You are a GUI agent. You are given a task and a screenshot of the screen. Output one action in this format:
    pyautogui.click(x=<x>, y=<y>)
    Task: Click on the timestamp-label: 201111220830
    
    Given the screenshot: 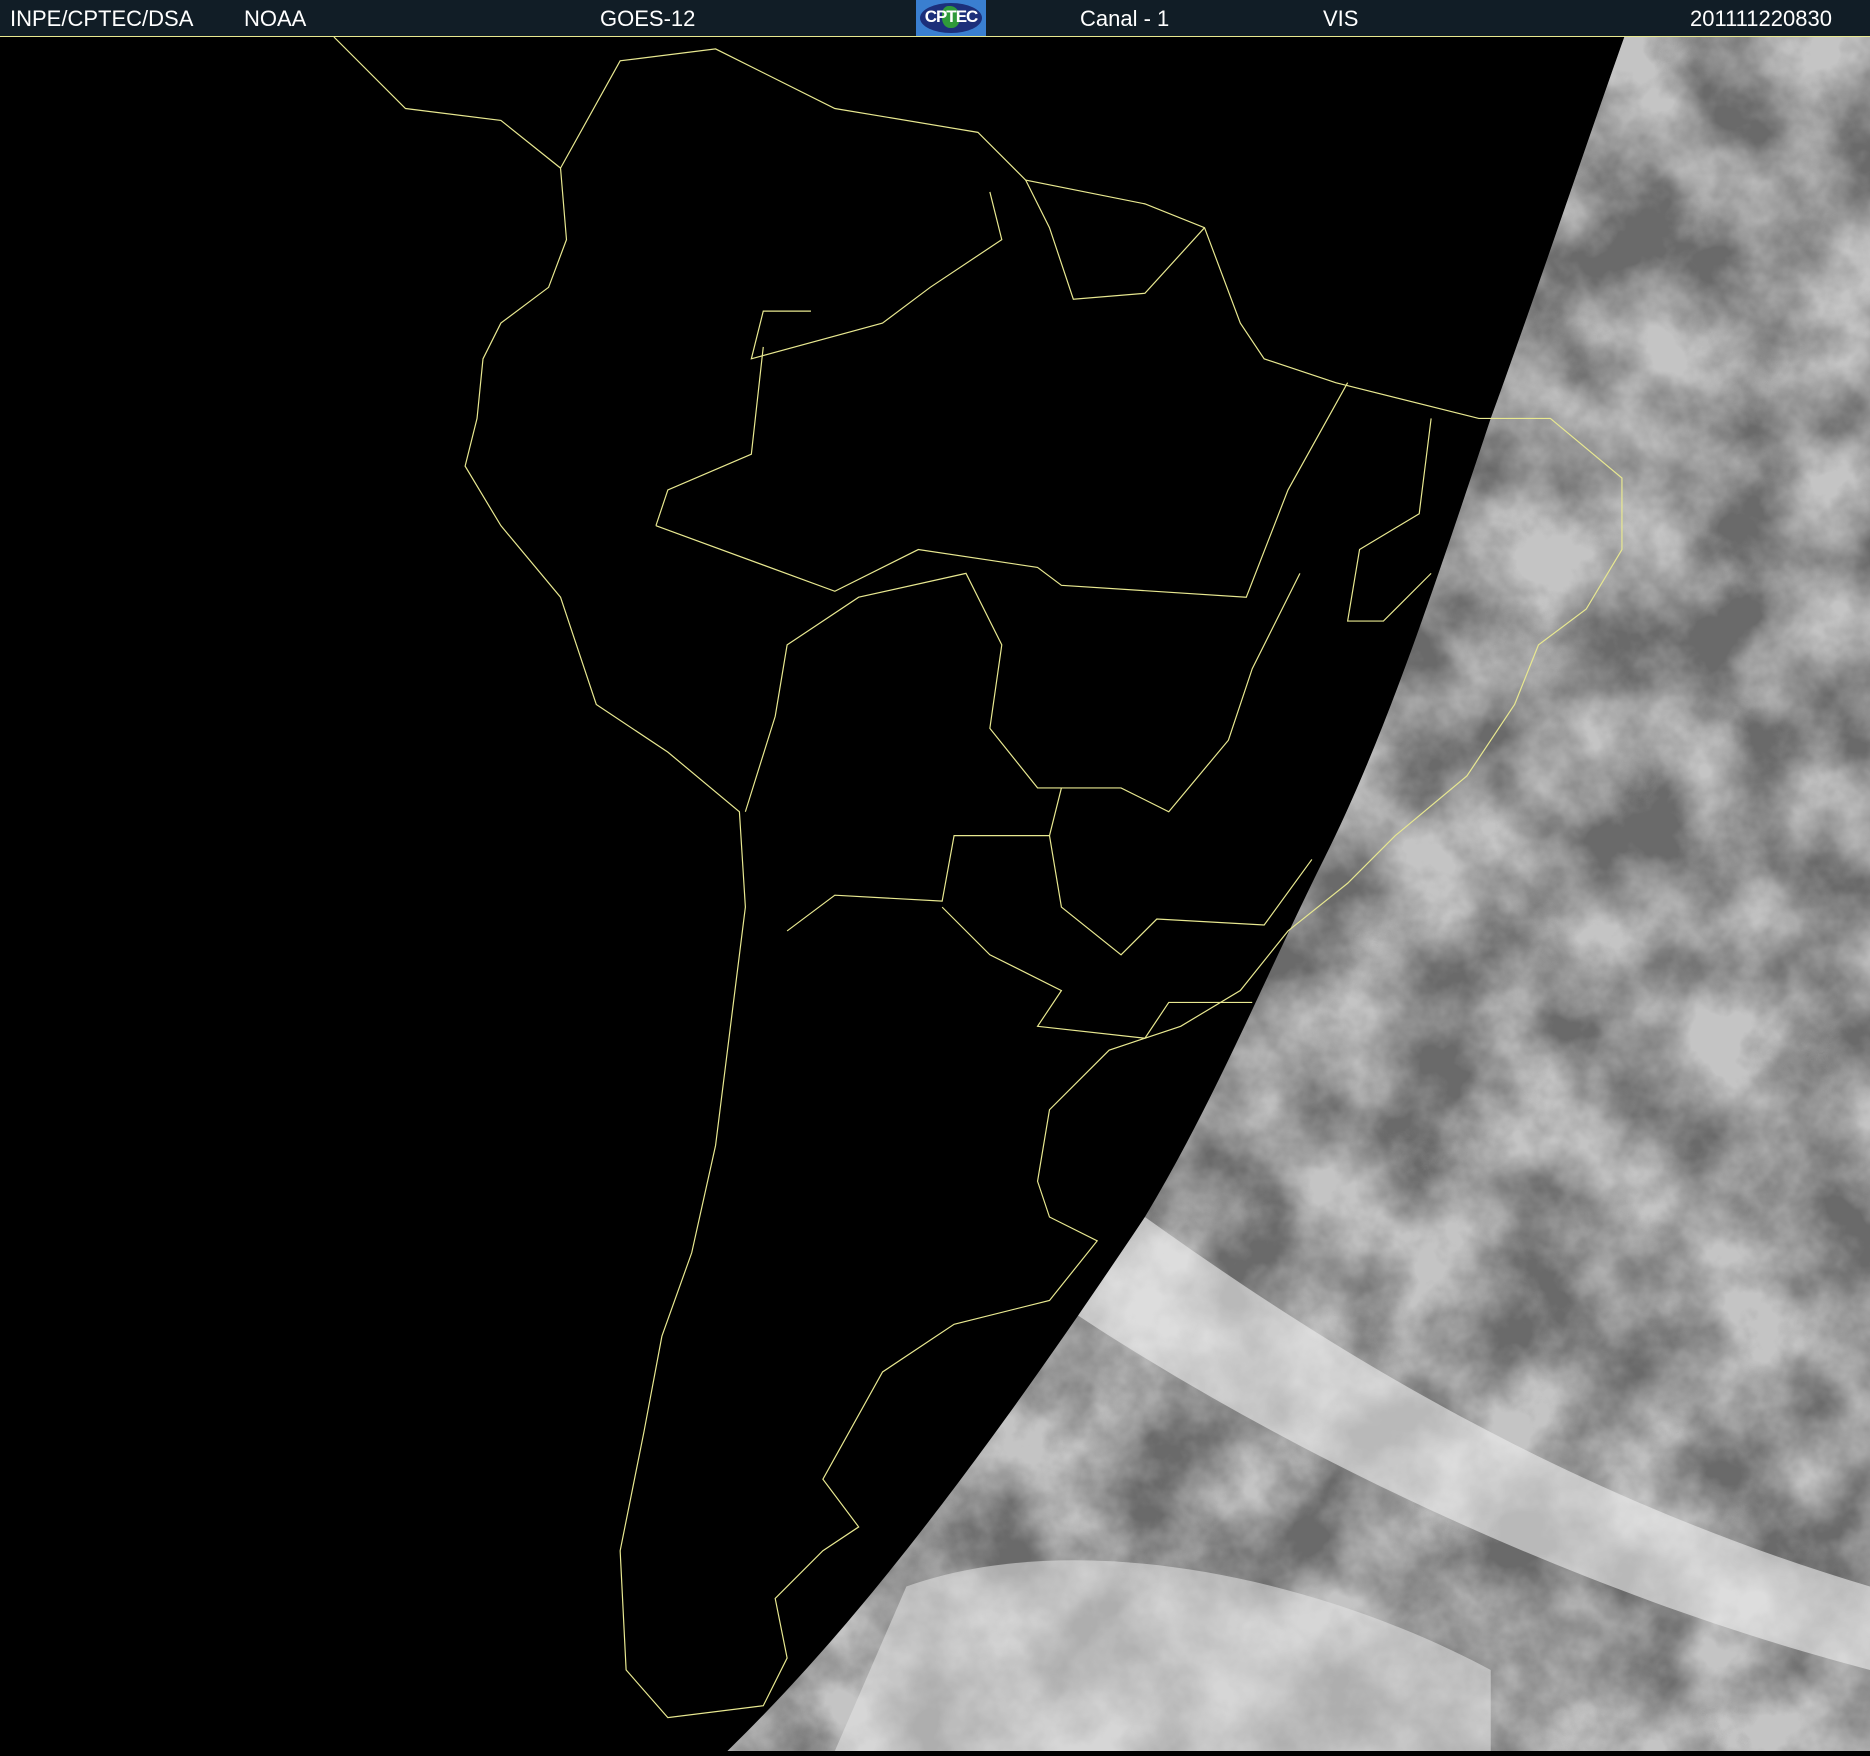 What is the action you would take?
    pyautogui.click(x=1761, y=18)
    